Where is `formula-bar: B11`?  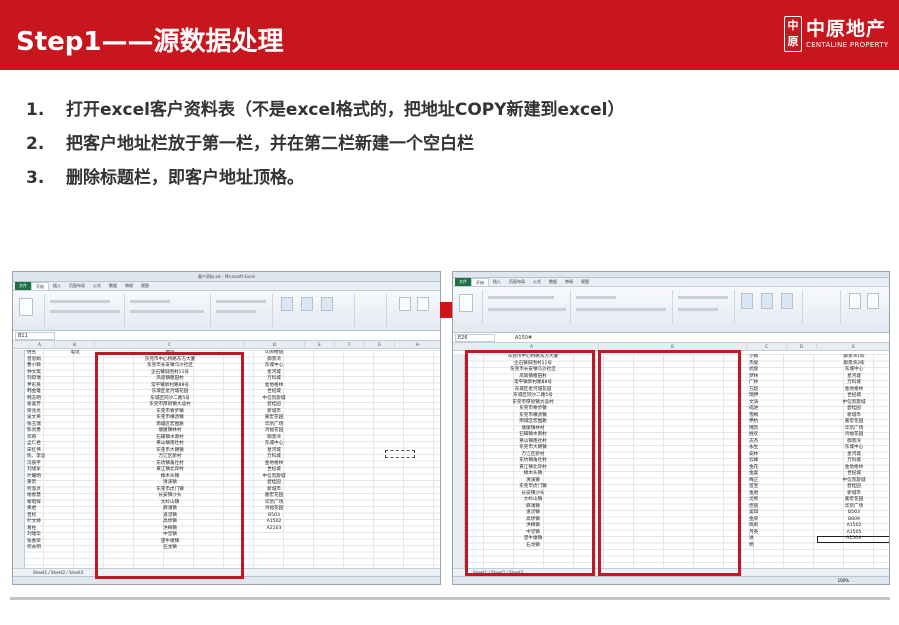 formula-bar: B11 is located at coordinates (226, 336).